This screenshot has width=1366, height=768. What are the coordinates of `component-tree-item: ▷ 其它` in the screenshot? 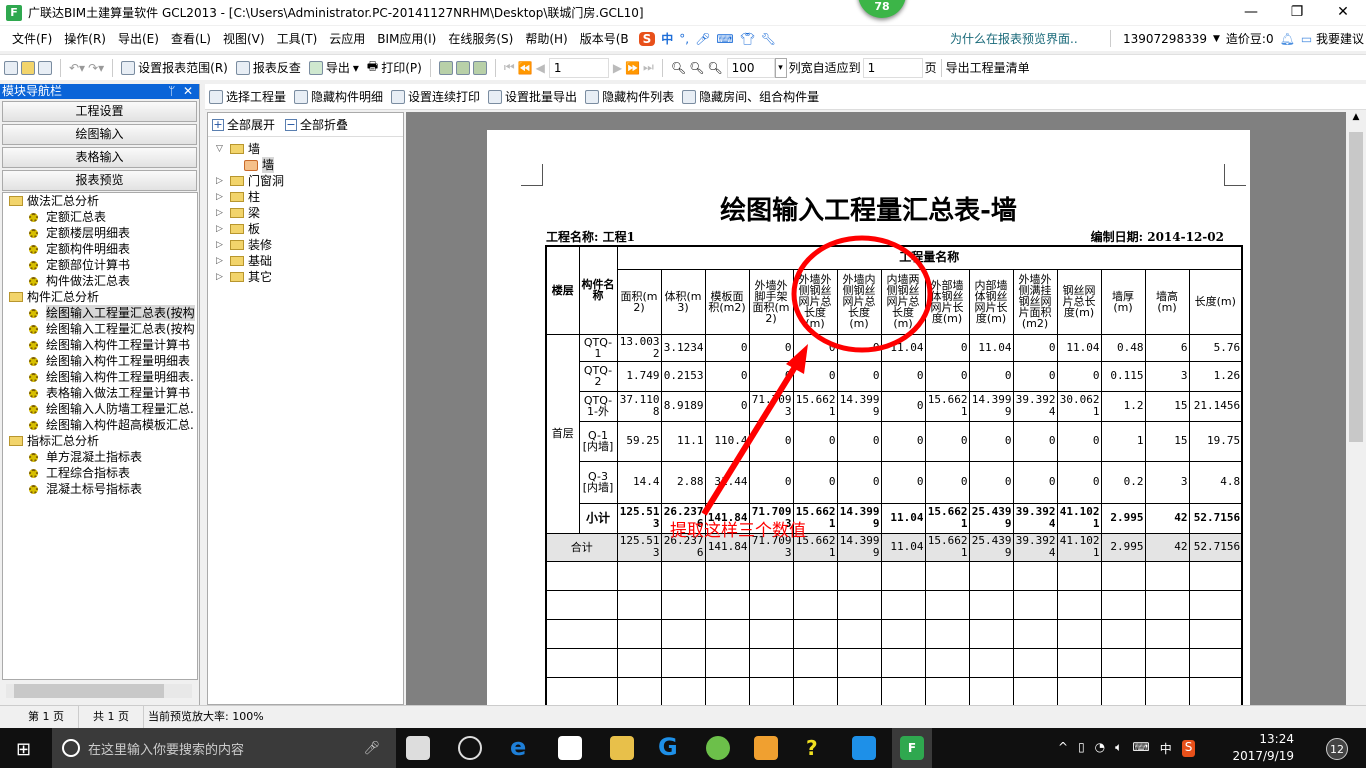 It's located at (305, 277).